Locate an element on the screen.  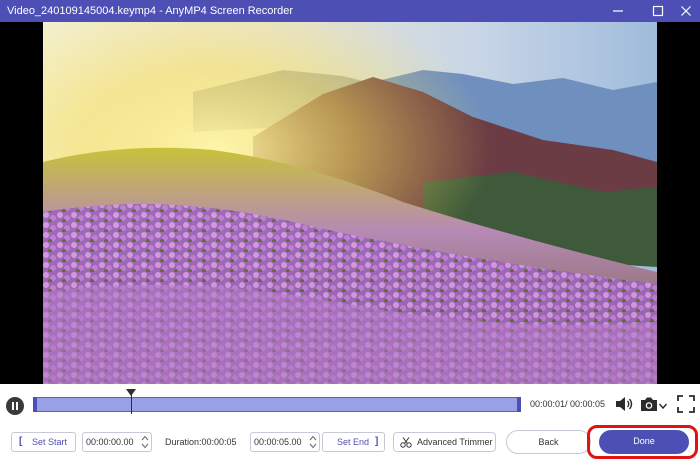
screenshot-button is located at coordinates (649, 406).